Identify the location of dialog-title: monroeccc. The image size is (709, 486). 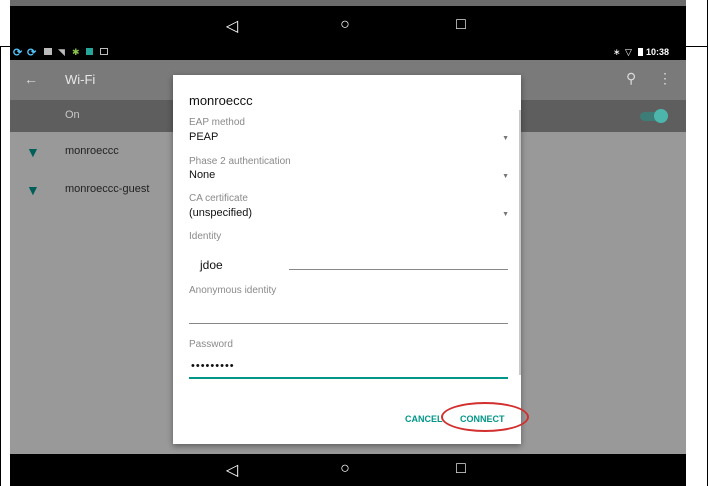
(221, 100).